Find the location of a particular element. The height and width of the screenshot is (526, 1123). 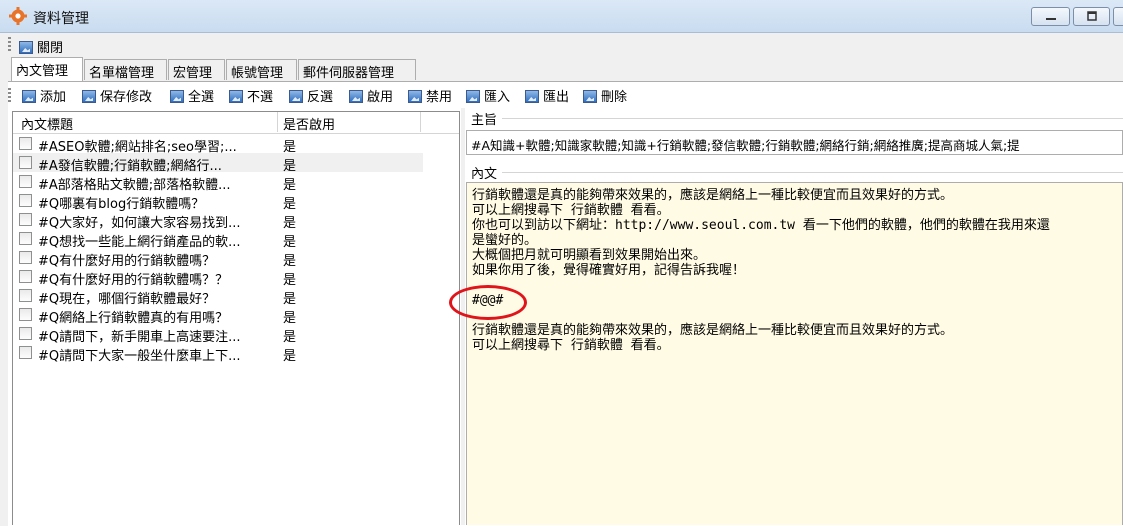

tab-mail-server-management: 郵件伺服器管理 is located at coordinates (357, 70).